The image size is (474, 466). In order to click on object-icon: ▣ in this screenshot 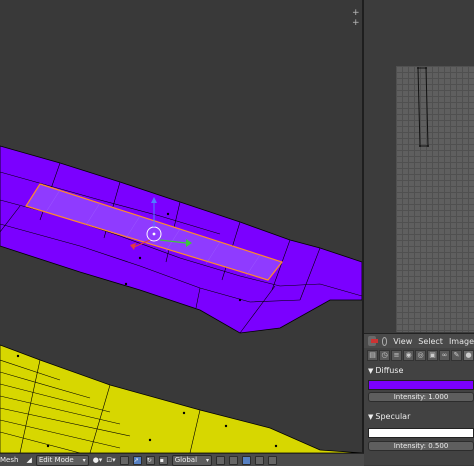, I will do `click(432, 355)`.